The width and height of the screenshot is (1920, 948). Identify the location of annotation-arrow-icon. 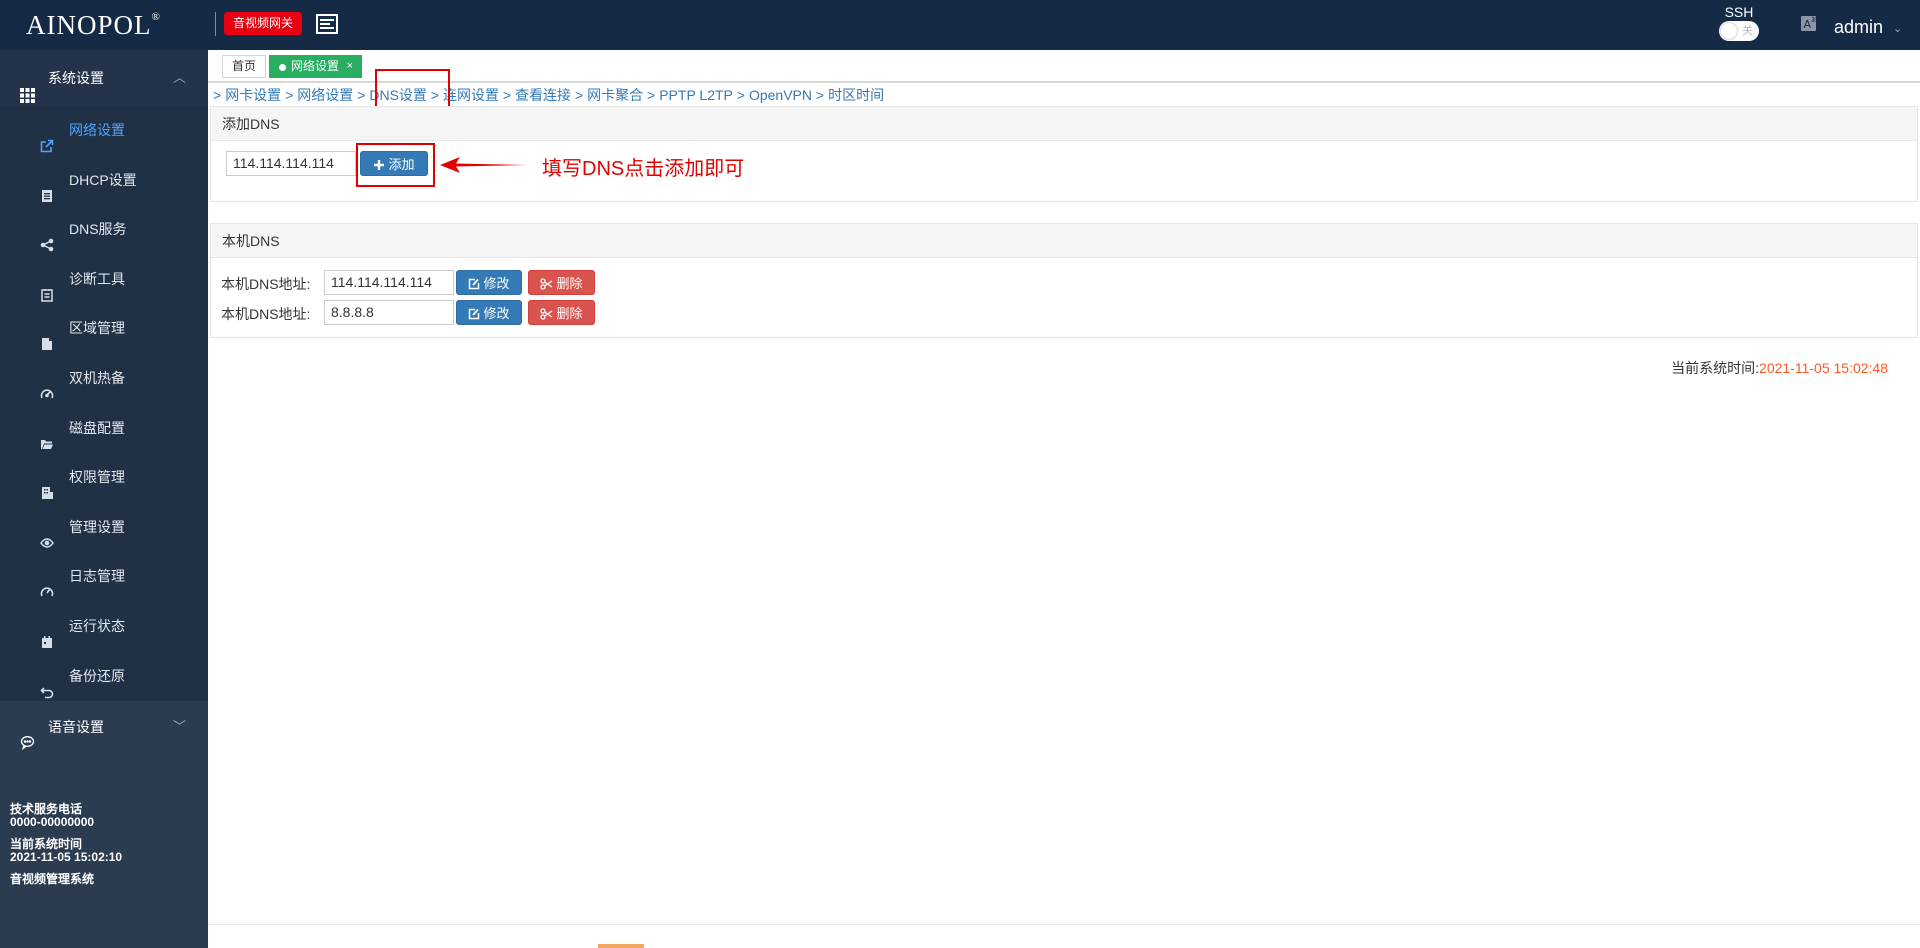
(484, 165).